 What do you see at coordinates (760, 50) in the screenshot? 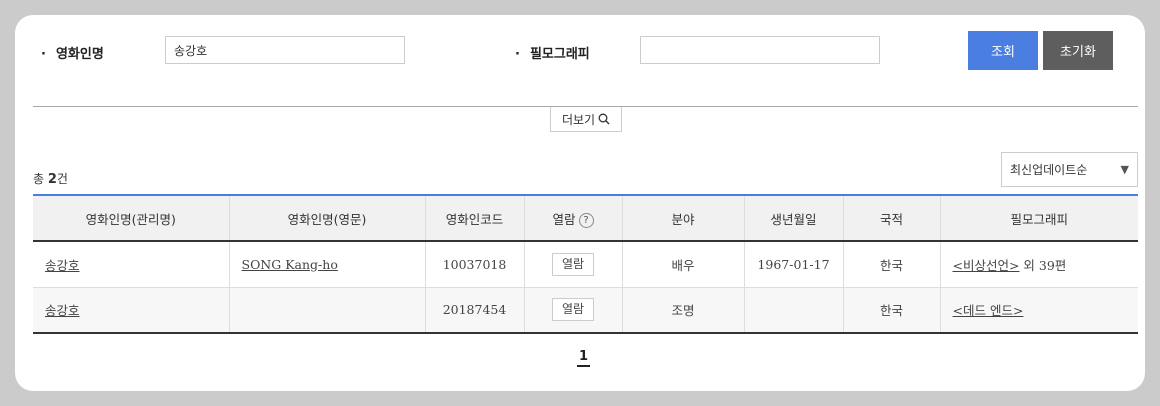
I see `filmo-input` at bounding box center [760, 50].